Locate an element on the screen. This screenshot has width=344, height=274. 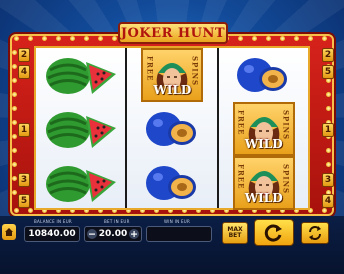
payline-tab-left: 1 is located at coordinates (24, 130).